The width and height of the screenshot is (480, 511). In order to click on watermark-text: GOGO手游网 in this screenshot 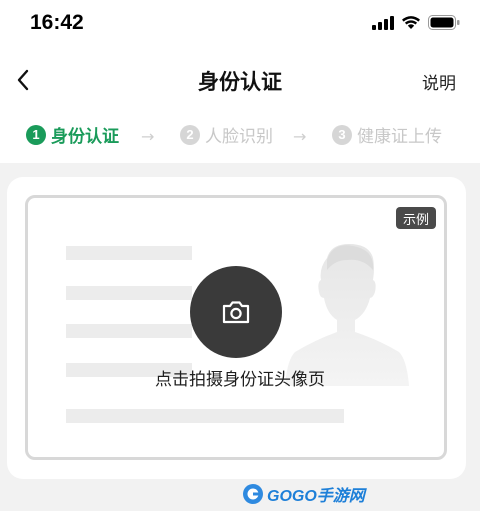, I will do `click(316, 496)`.